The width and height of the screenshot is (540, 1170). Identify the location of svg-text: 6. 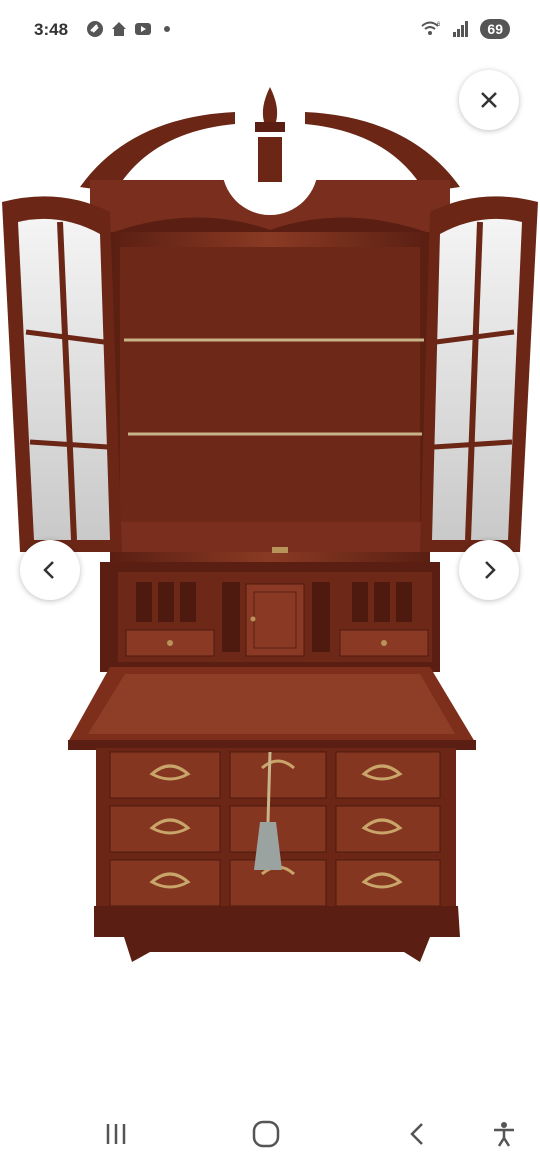
(439, 25).